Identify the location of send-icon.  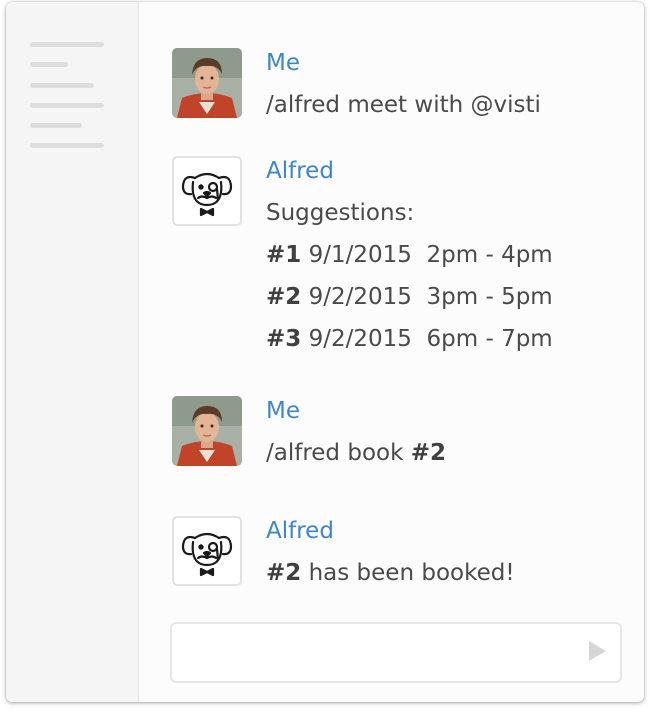
(597, 651).